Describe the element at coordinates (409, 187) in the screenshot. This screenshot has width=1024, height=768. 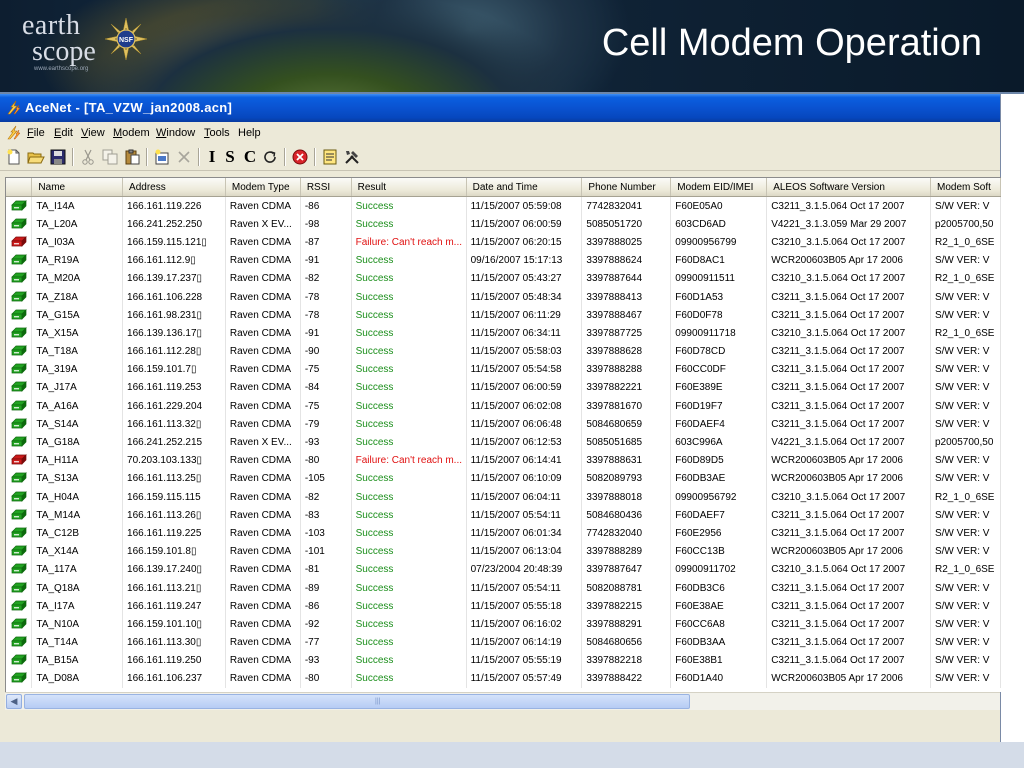
I see `column-header-result: Result` at that location.